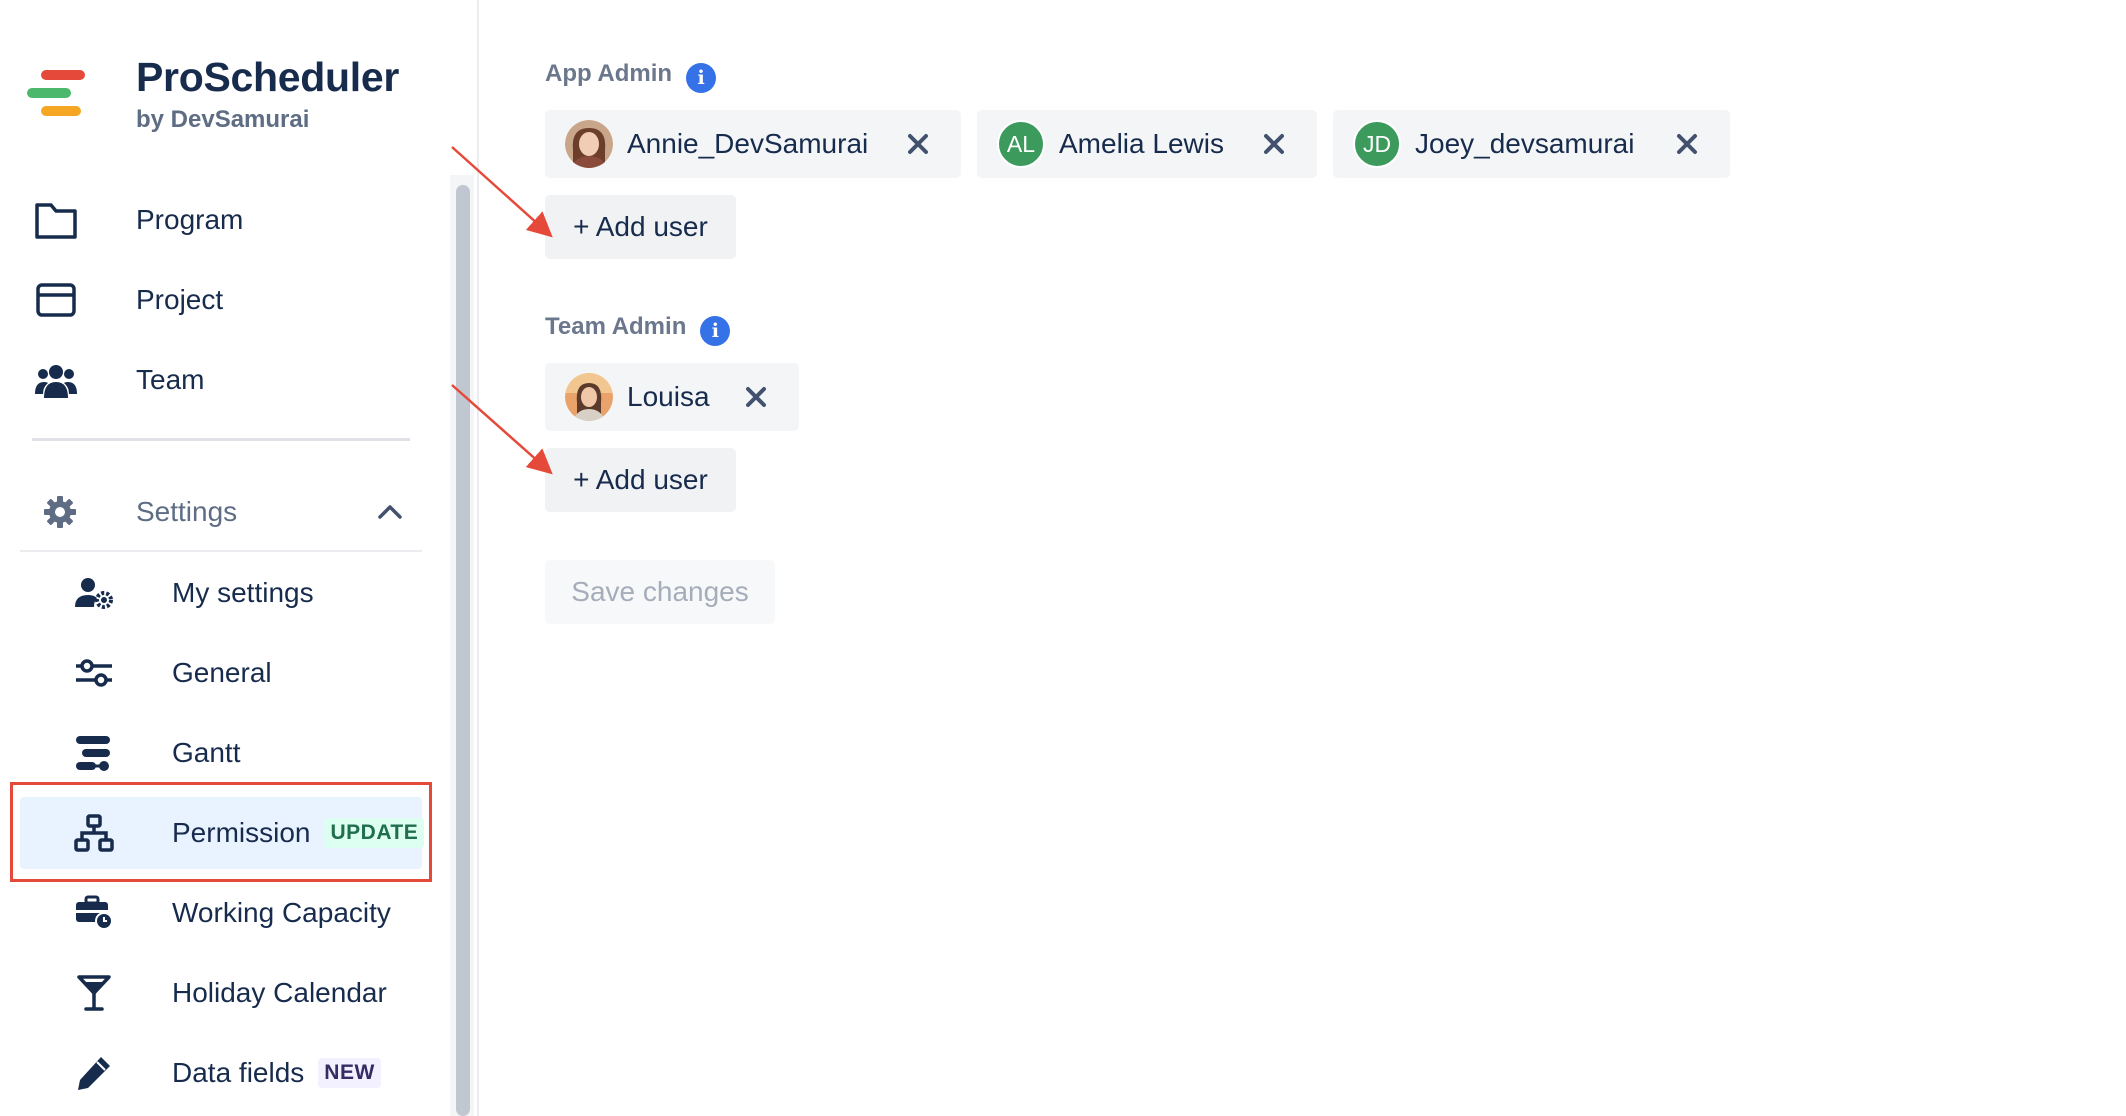  I want to click on sidebar-divider, so click(221, 439).